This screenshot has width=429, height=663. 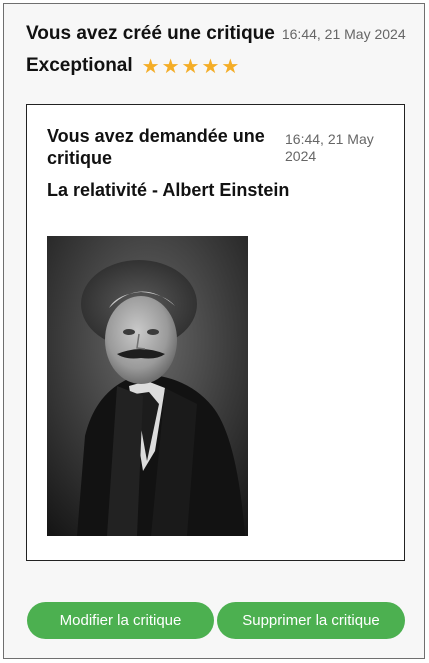 I want to click on rating-row: Exceptional ★ ★ ★ ★ ★, so click(x=133, y=66).